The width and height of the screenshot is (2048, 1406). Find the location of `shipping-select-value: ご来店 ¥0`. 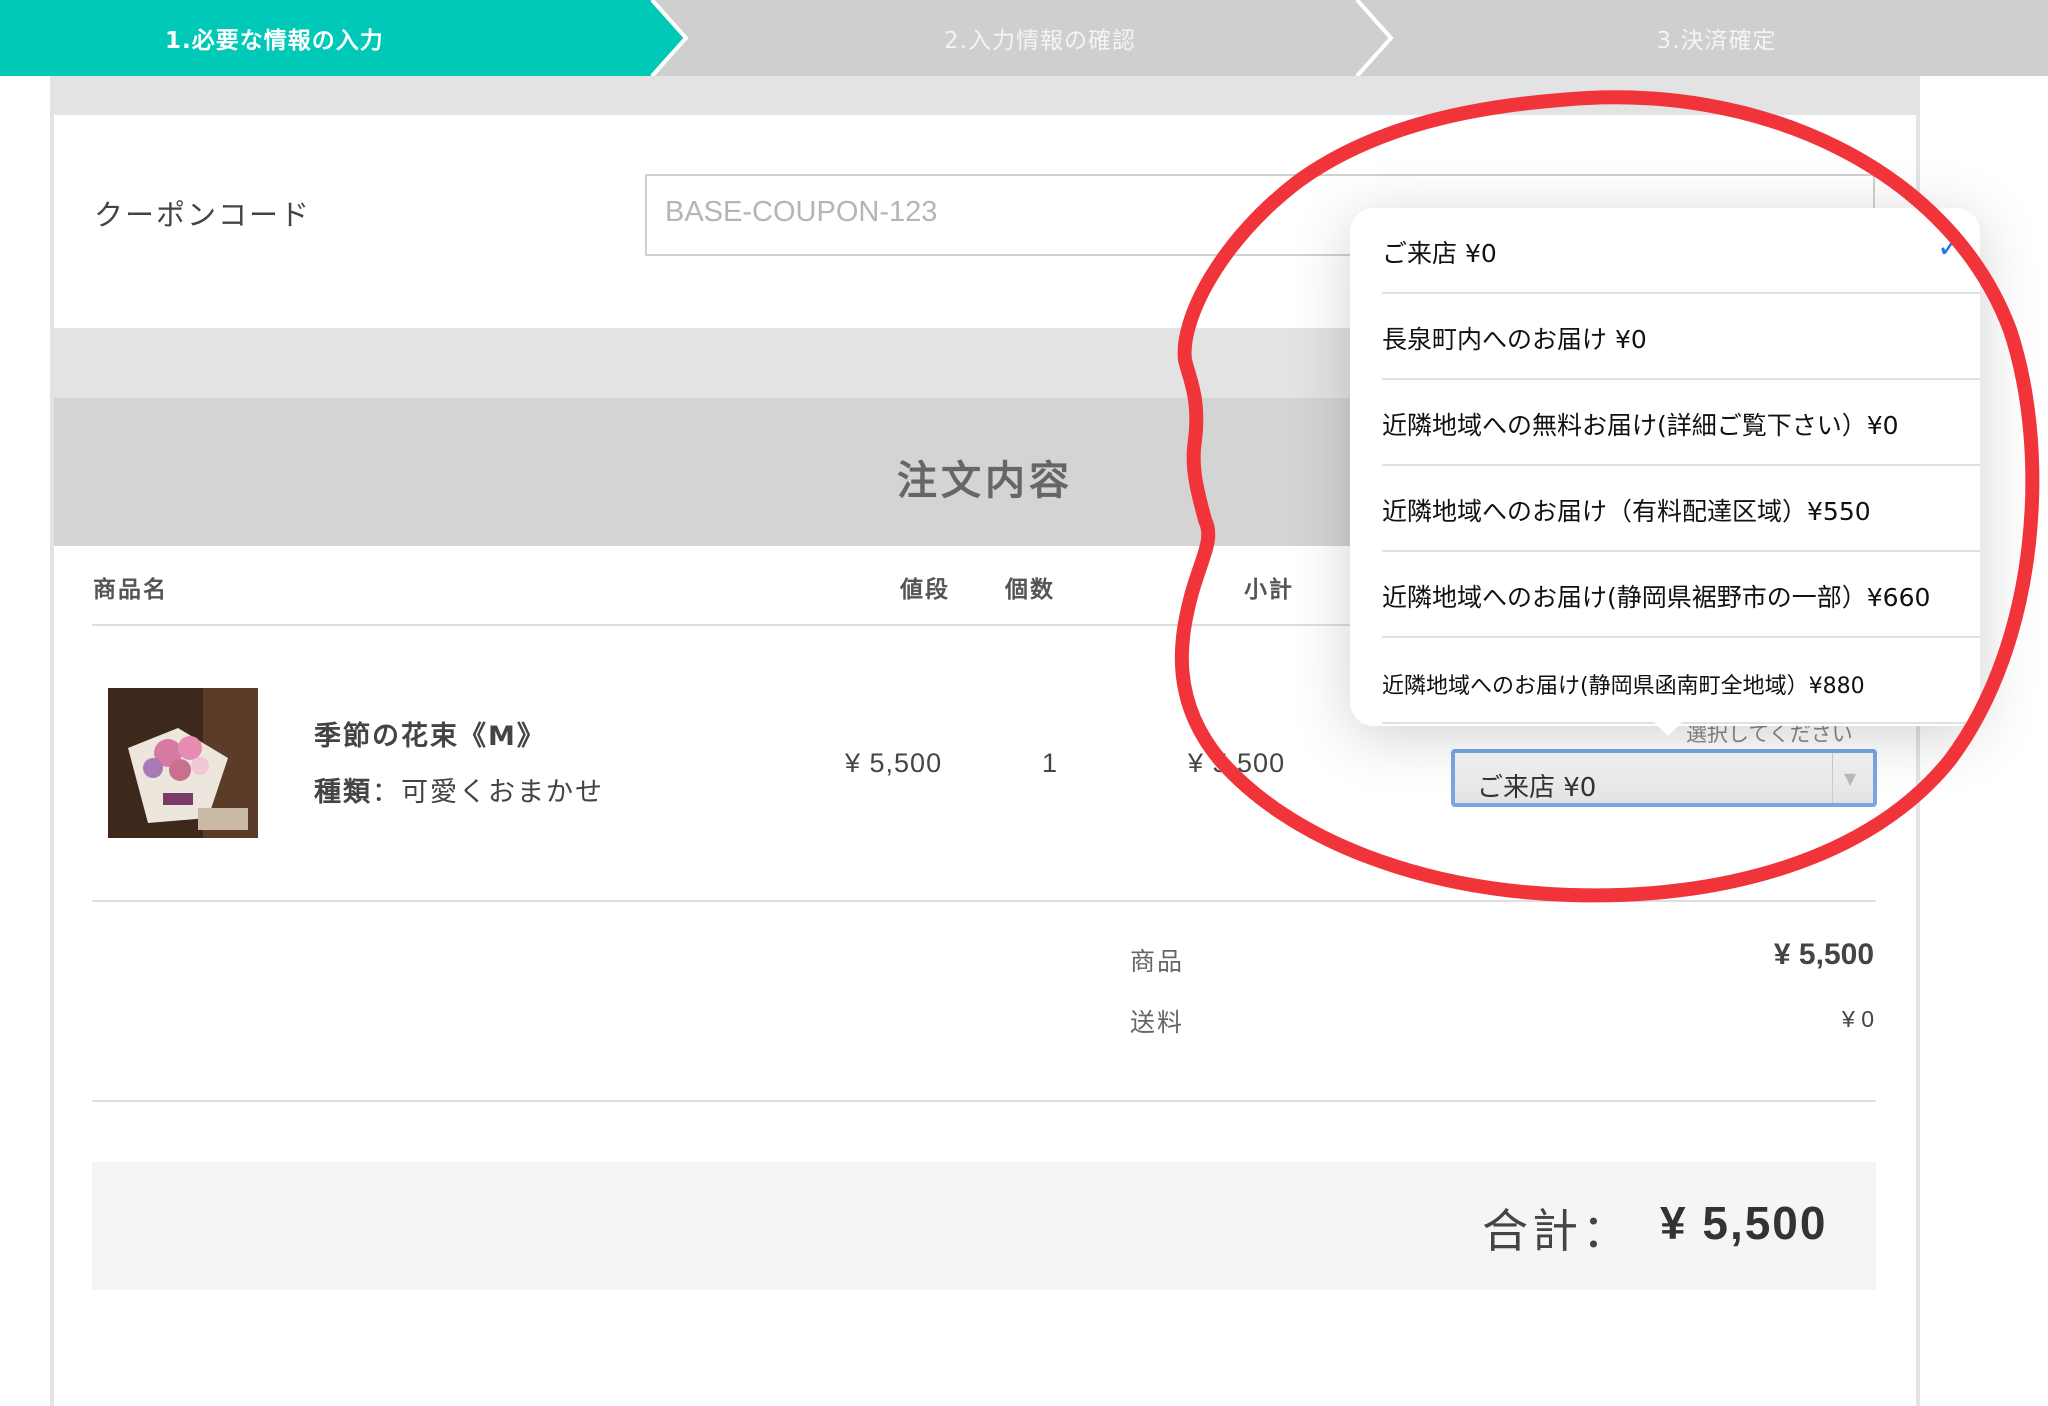

shipping-select-value: ご来店 ¥0 is located at coordinates (1537, 788).